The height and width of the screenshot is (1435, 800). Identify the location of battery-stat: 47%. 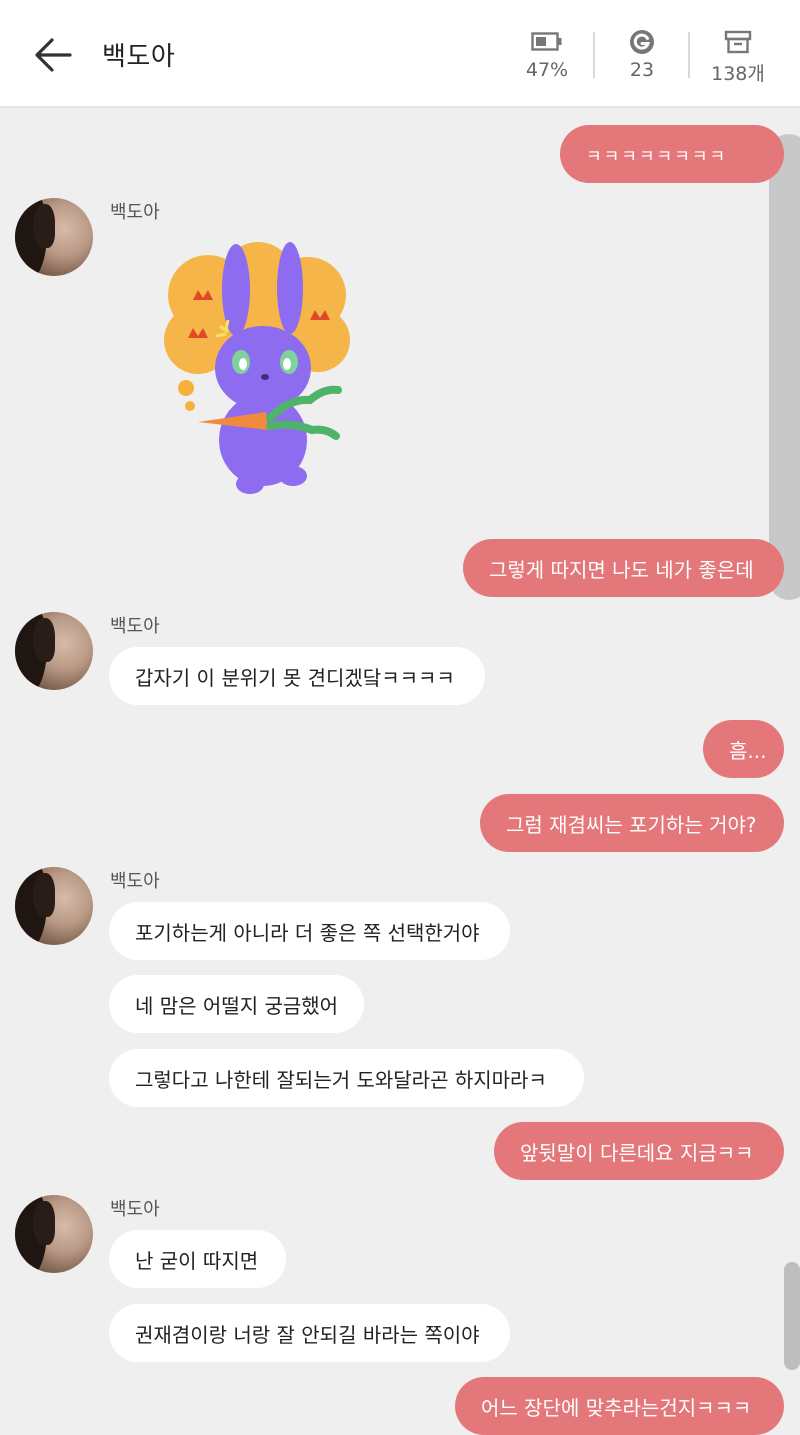
(547, 54).